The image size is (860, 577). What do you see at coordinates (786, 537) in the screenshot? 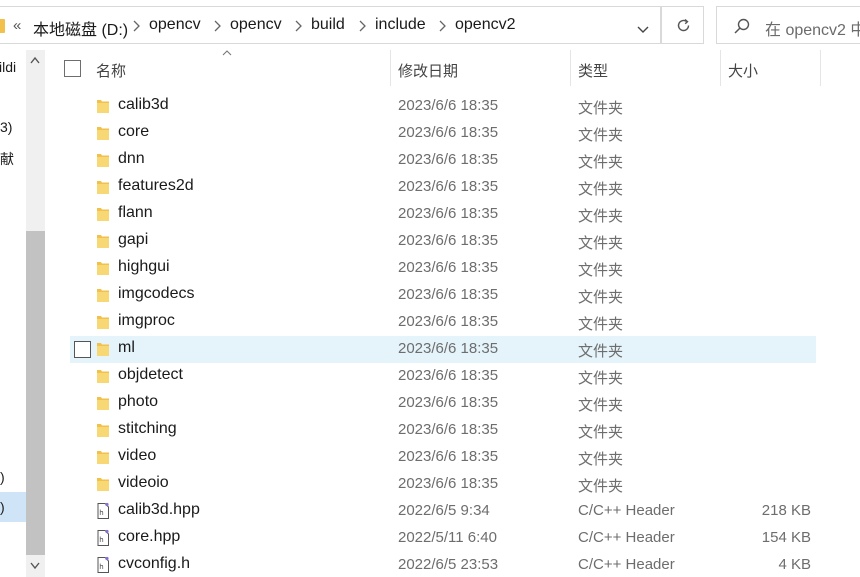
I see `file-size: 154 KB` at bounding box center [786, 537].